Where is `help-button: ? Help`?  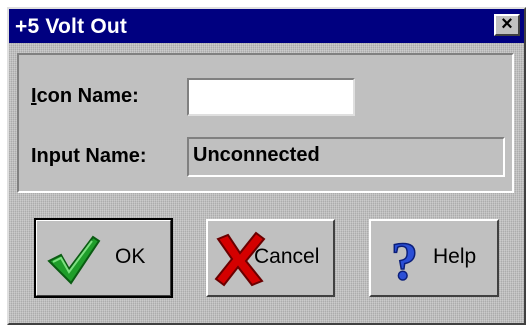 help-button: ? Help is located at coordinates (434, 258).